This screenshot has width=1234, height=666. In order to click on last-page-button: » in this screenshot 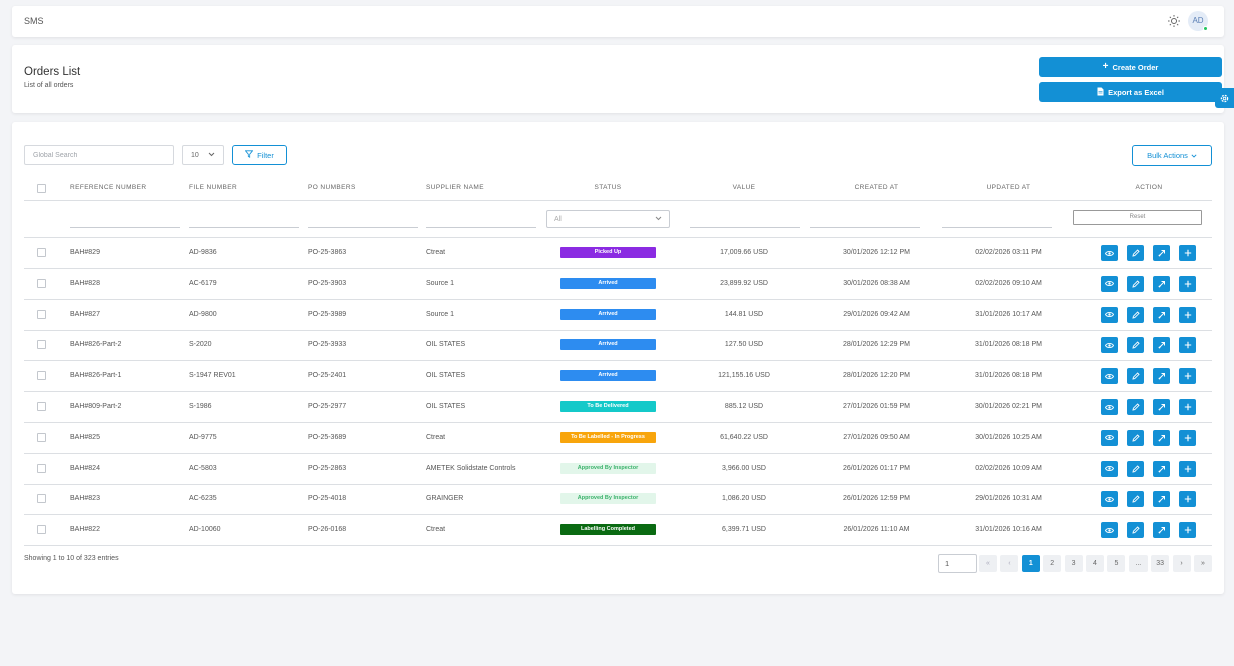, I will do `click(1203, 563)`.